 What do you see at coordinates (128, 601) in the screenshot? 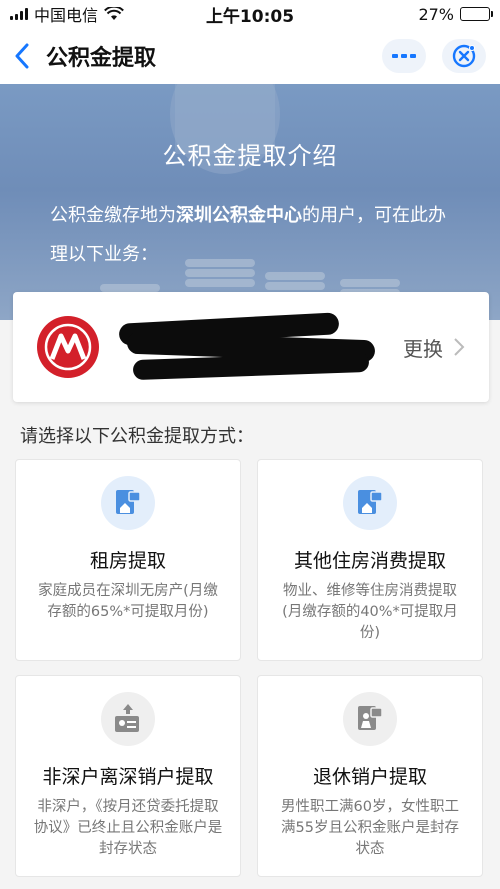
I see `option-description: 家庭成员在深圳无房产(月缴存额的65%*可提取月份)` at bounding box center [128, 601].